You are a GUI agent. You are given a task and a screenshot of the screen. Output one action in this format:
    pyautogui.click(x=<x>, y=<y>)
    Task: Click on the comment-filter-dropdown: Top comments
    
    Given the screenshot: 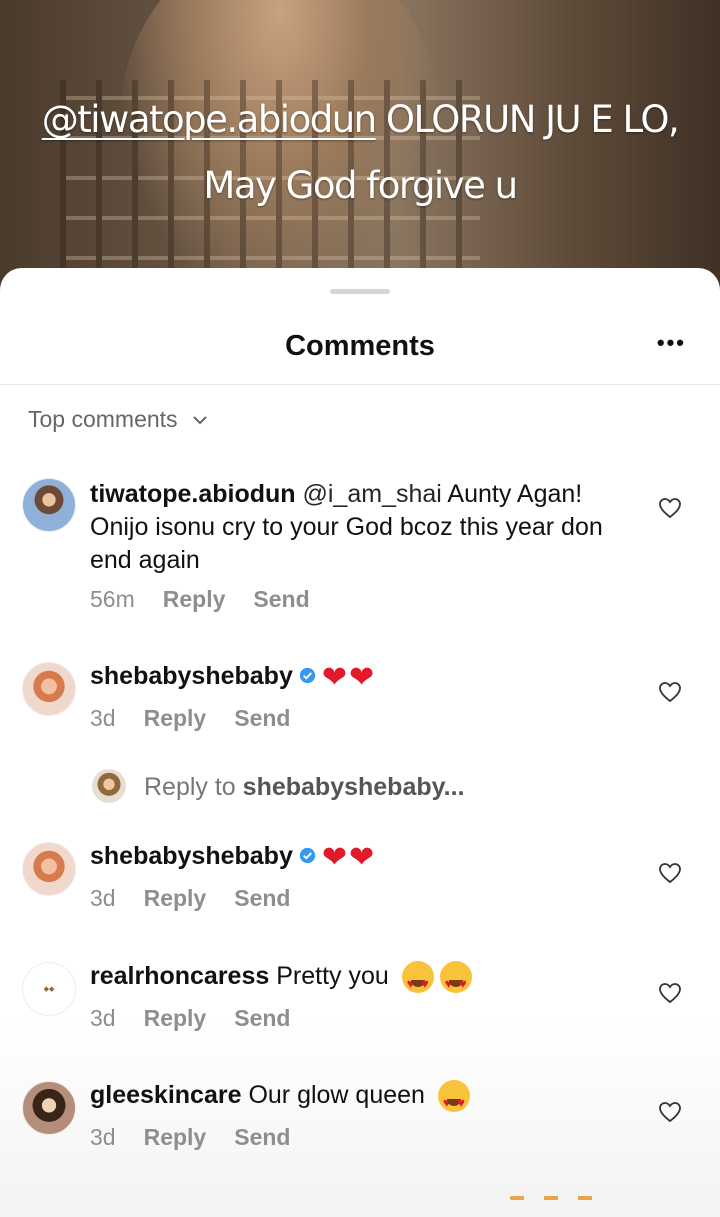 What is the action you would take?
    pyautogui.click(x=118, y=419)
    